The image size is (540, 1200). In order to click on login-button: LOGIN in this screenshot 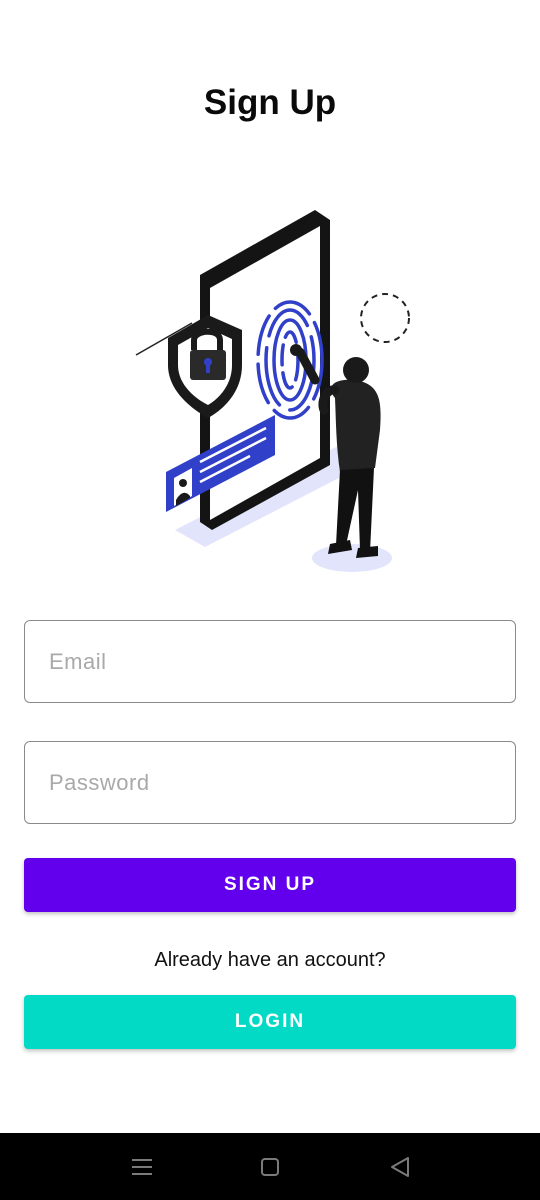, I will do `click(270, 1022)`.